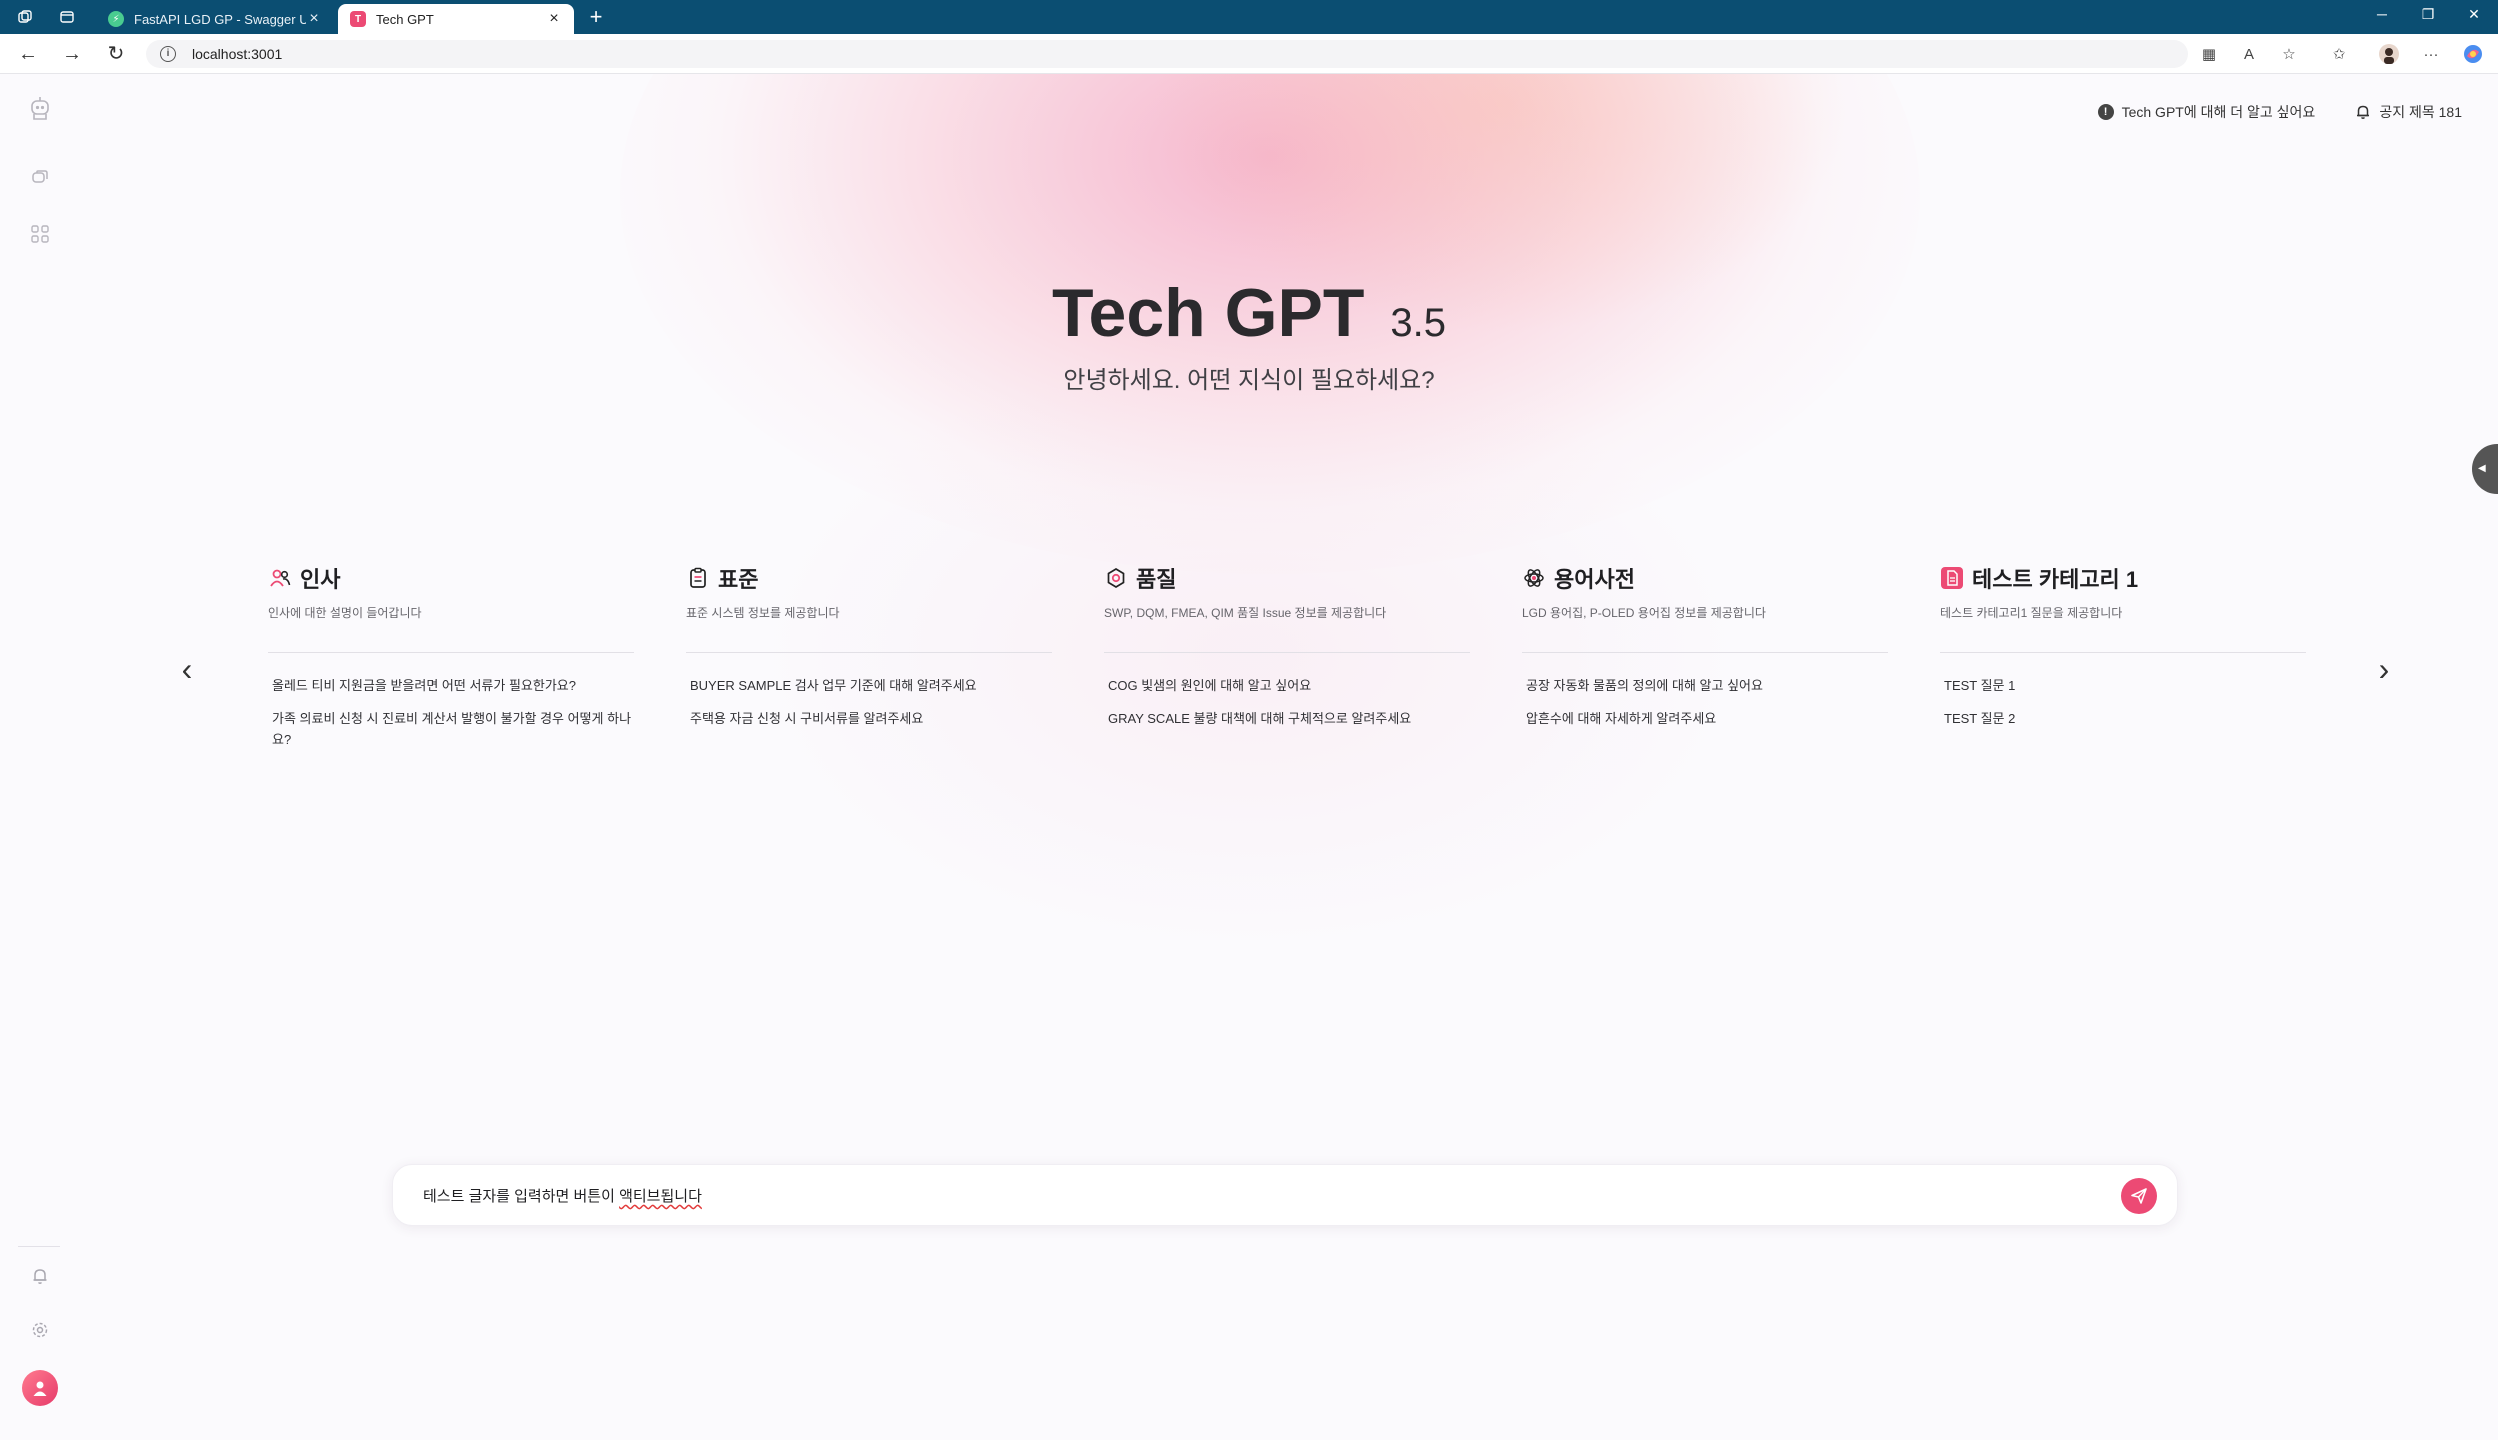 Image resolution: width=2498 pixels, height=1440 pixels. What do you see at coordinates (168, 54) in the screenshot?
I see `site-info-icon: i` at bounding box center [168, 54].